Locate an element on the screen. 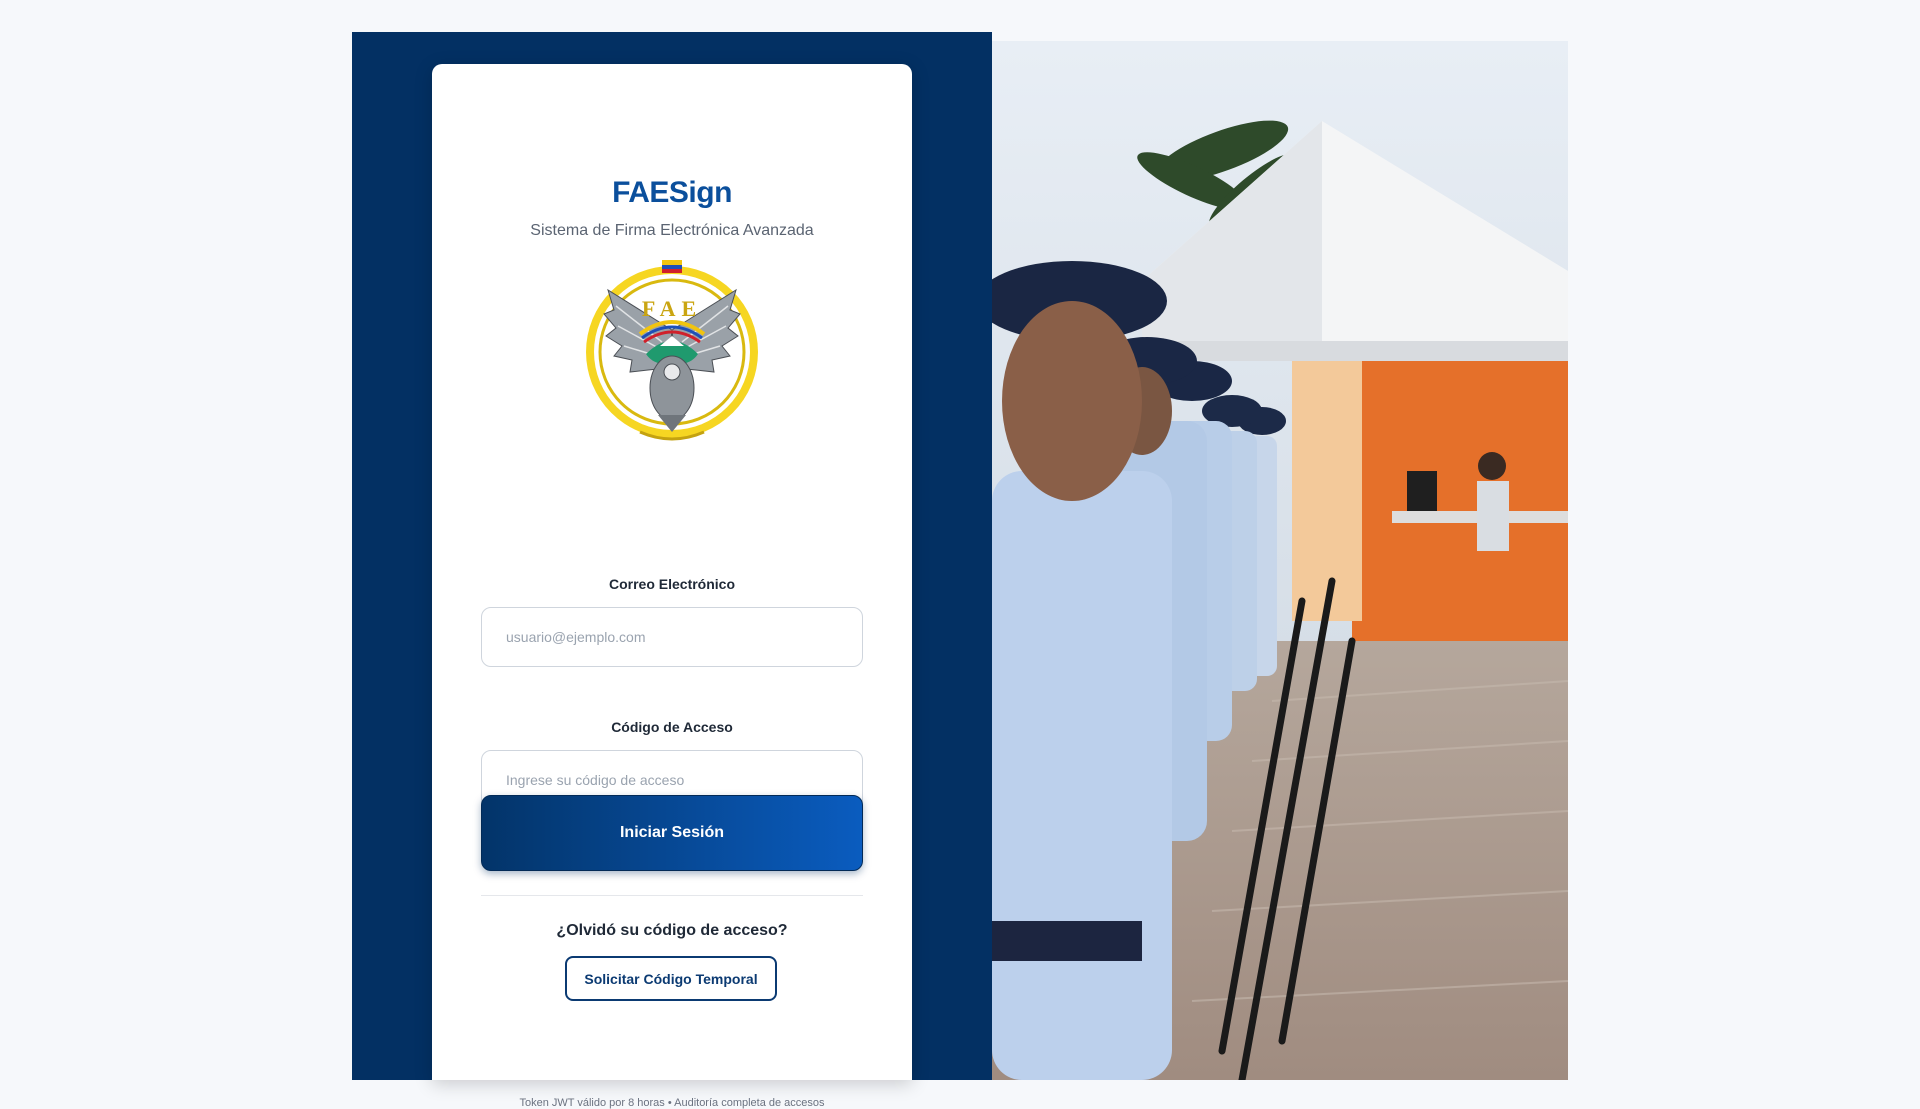 This screenshot has height=1109, width=1920. svg-text: FAE is located at coordinates (672, 308).